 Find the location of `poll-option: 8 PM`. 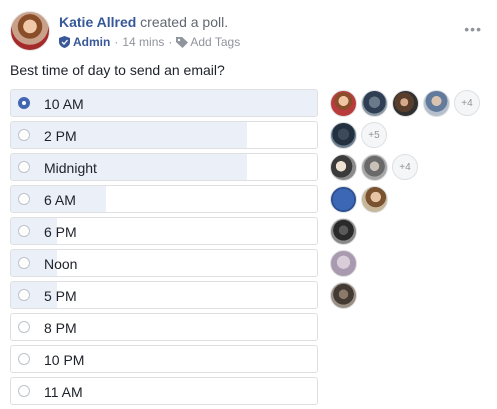

poll-option: 8 PM is located at coordinates (250, 329).